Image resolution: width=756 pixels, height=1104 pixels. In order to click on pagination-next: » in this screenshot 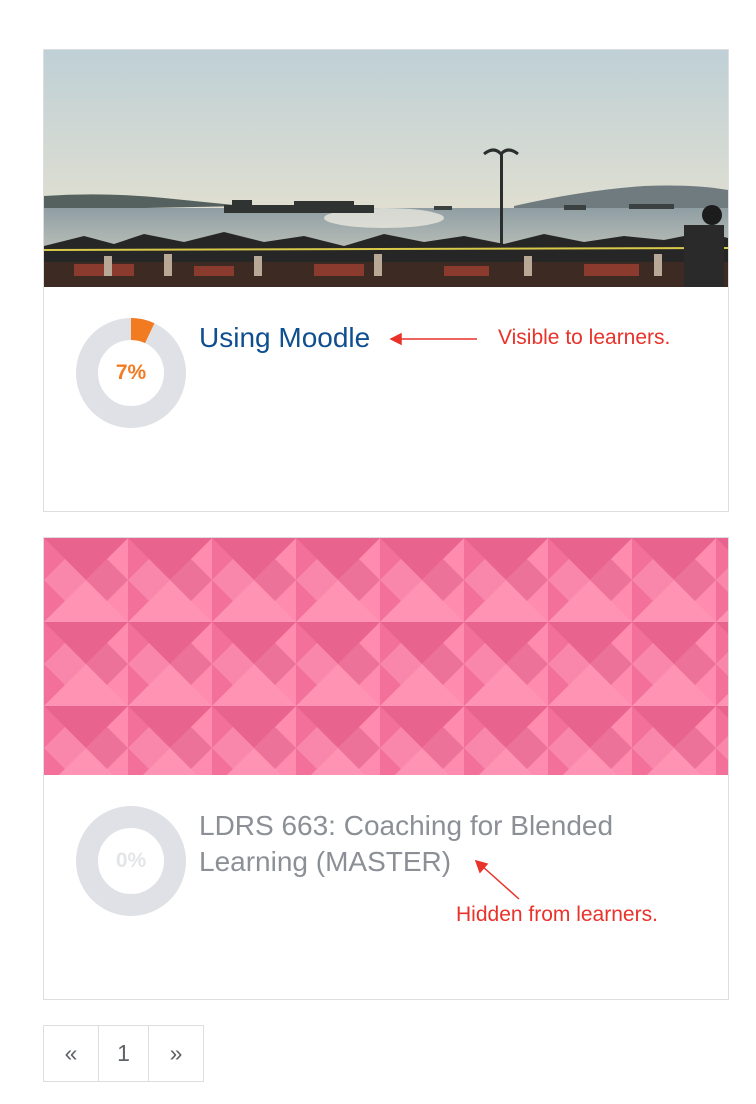, I will do `click(176, 1053)`.